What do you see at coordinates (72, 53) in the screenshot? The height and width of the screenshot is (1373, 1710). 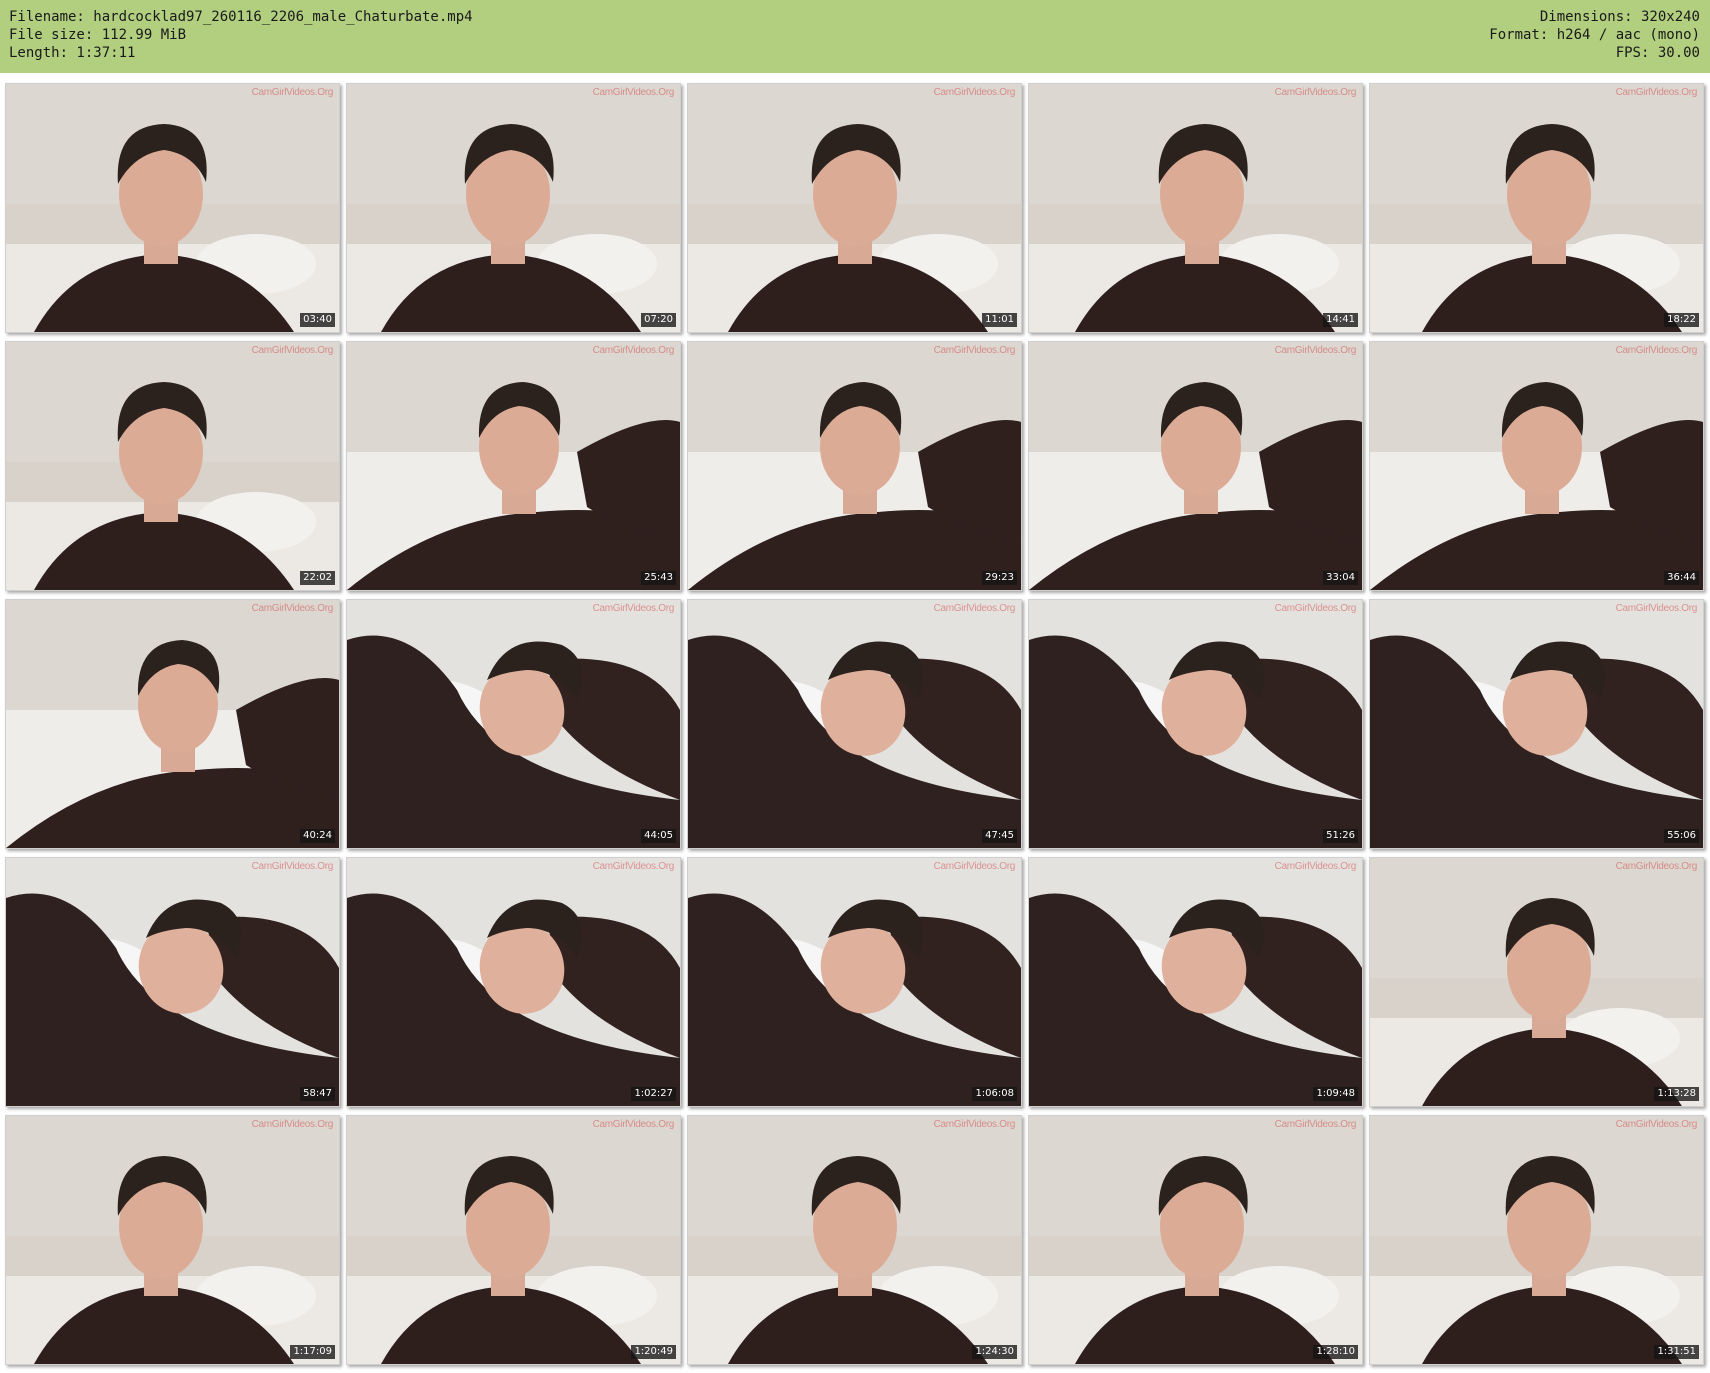 I see `length-label: Length: 1:37:11` at bounding box center [72, 53].